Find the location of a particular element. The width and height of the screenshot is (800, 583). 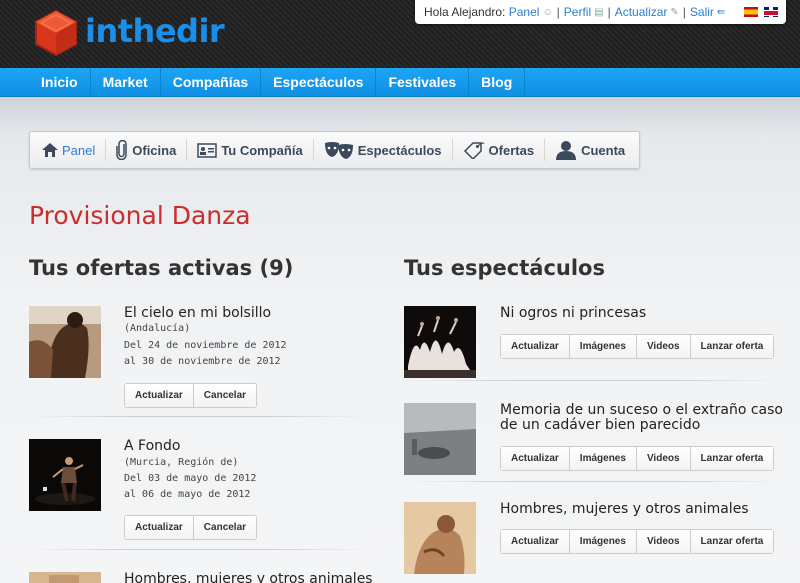

offer-title: A Fondo is located at coordinates (152, 446).